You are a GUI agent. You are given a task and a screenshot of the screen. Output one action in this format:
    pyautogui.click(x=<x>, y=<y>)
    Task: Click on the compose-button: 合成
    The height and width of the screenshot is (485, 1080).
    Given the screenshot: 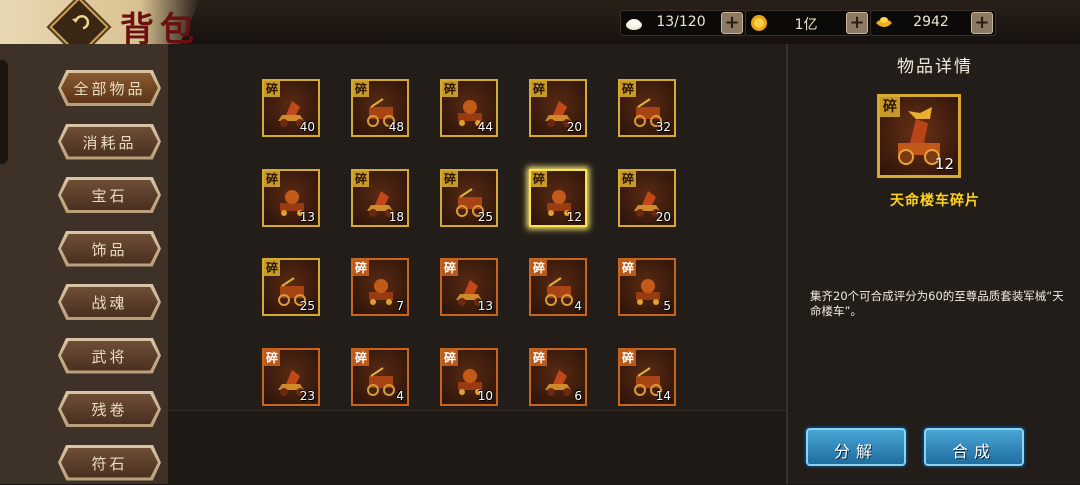 What is the action you would take?
    pyautogui.click(x=974, y=447)
    